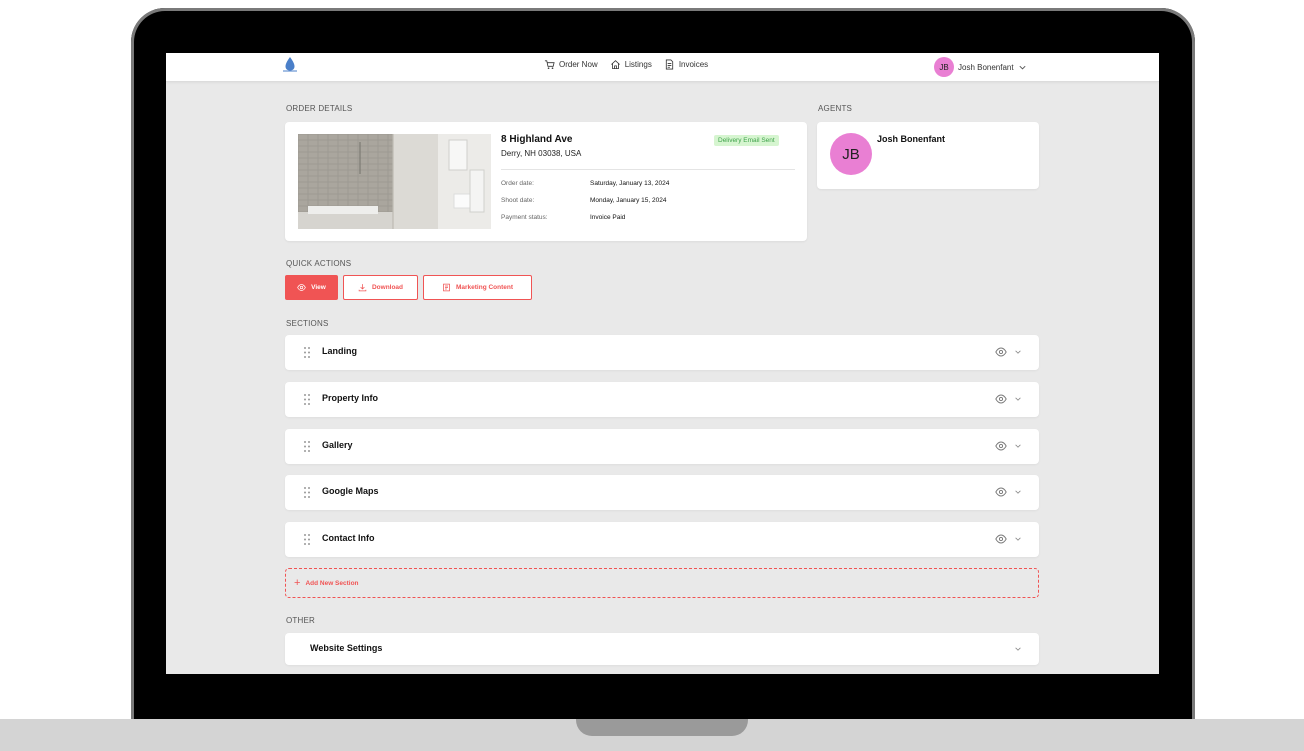 The width and height of the screenshot is (1304, 751). Describe the element at coordinates (662, 399) in the screenshot. I see `section-row-property-info: Property Info` at that location.